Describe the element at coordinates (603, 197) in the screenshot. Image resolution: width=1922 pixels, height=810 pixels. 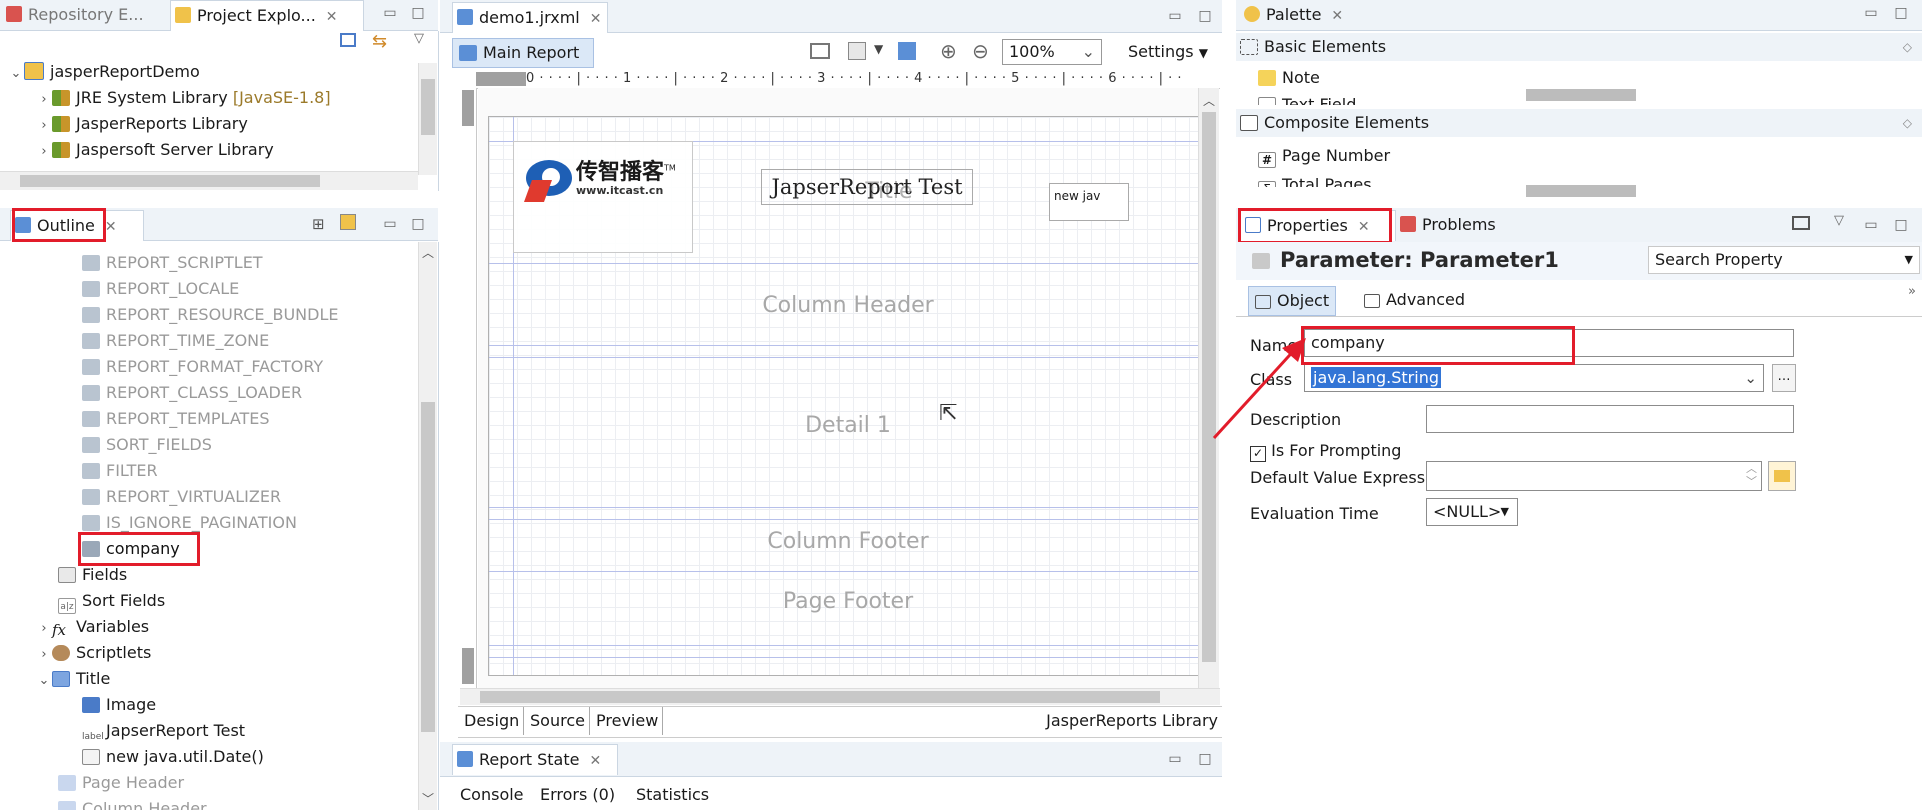
I see `logo-image: 传智播客TM www.itcast.cn` at that location.